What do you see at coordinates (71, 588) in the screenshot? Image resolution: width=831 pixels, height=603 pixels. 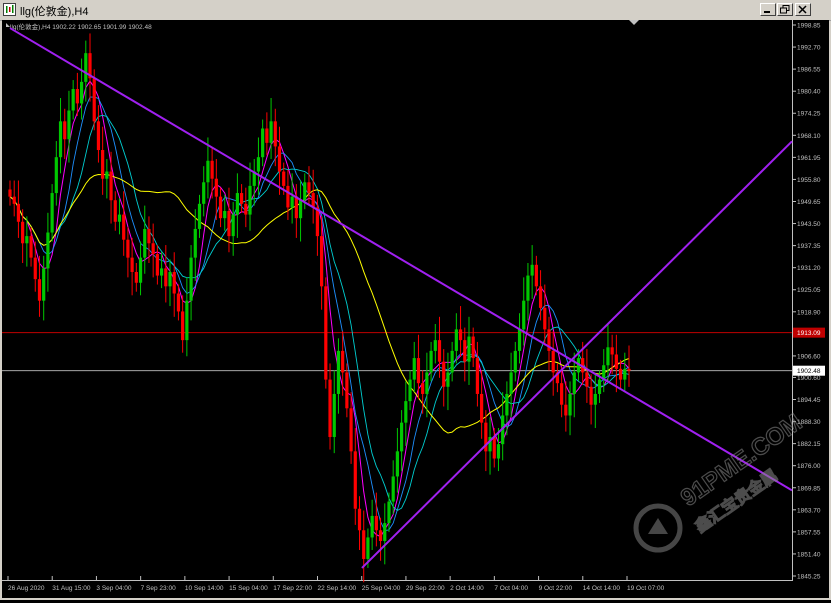 I see `time-tick-label: 31 Aug 15:00` at bounding box center [71, 588].